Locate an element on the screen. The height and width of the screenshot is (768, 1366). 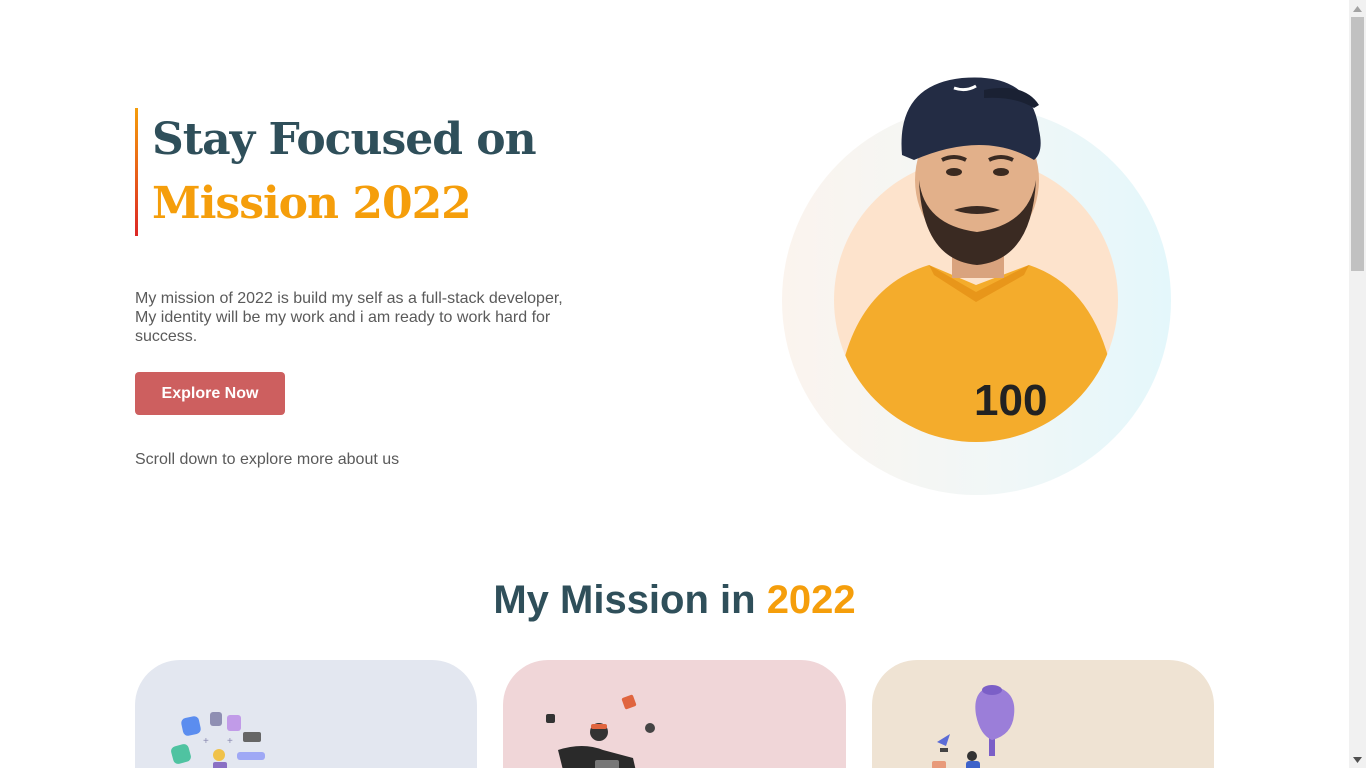
apps-illustration-icon: + + is located at coordinates (218, 740).